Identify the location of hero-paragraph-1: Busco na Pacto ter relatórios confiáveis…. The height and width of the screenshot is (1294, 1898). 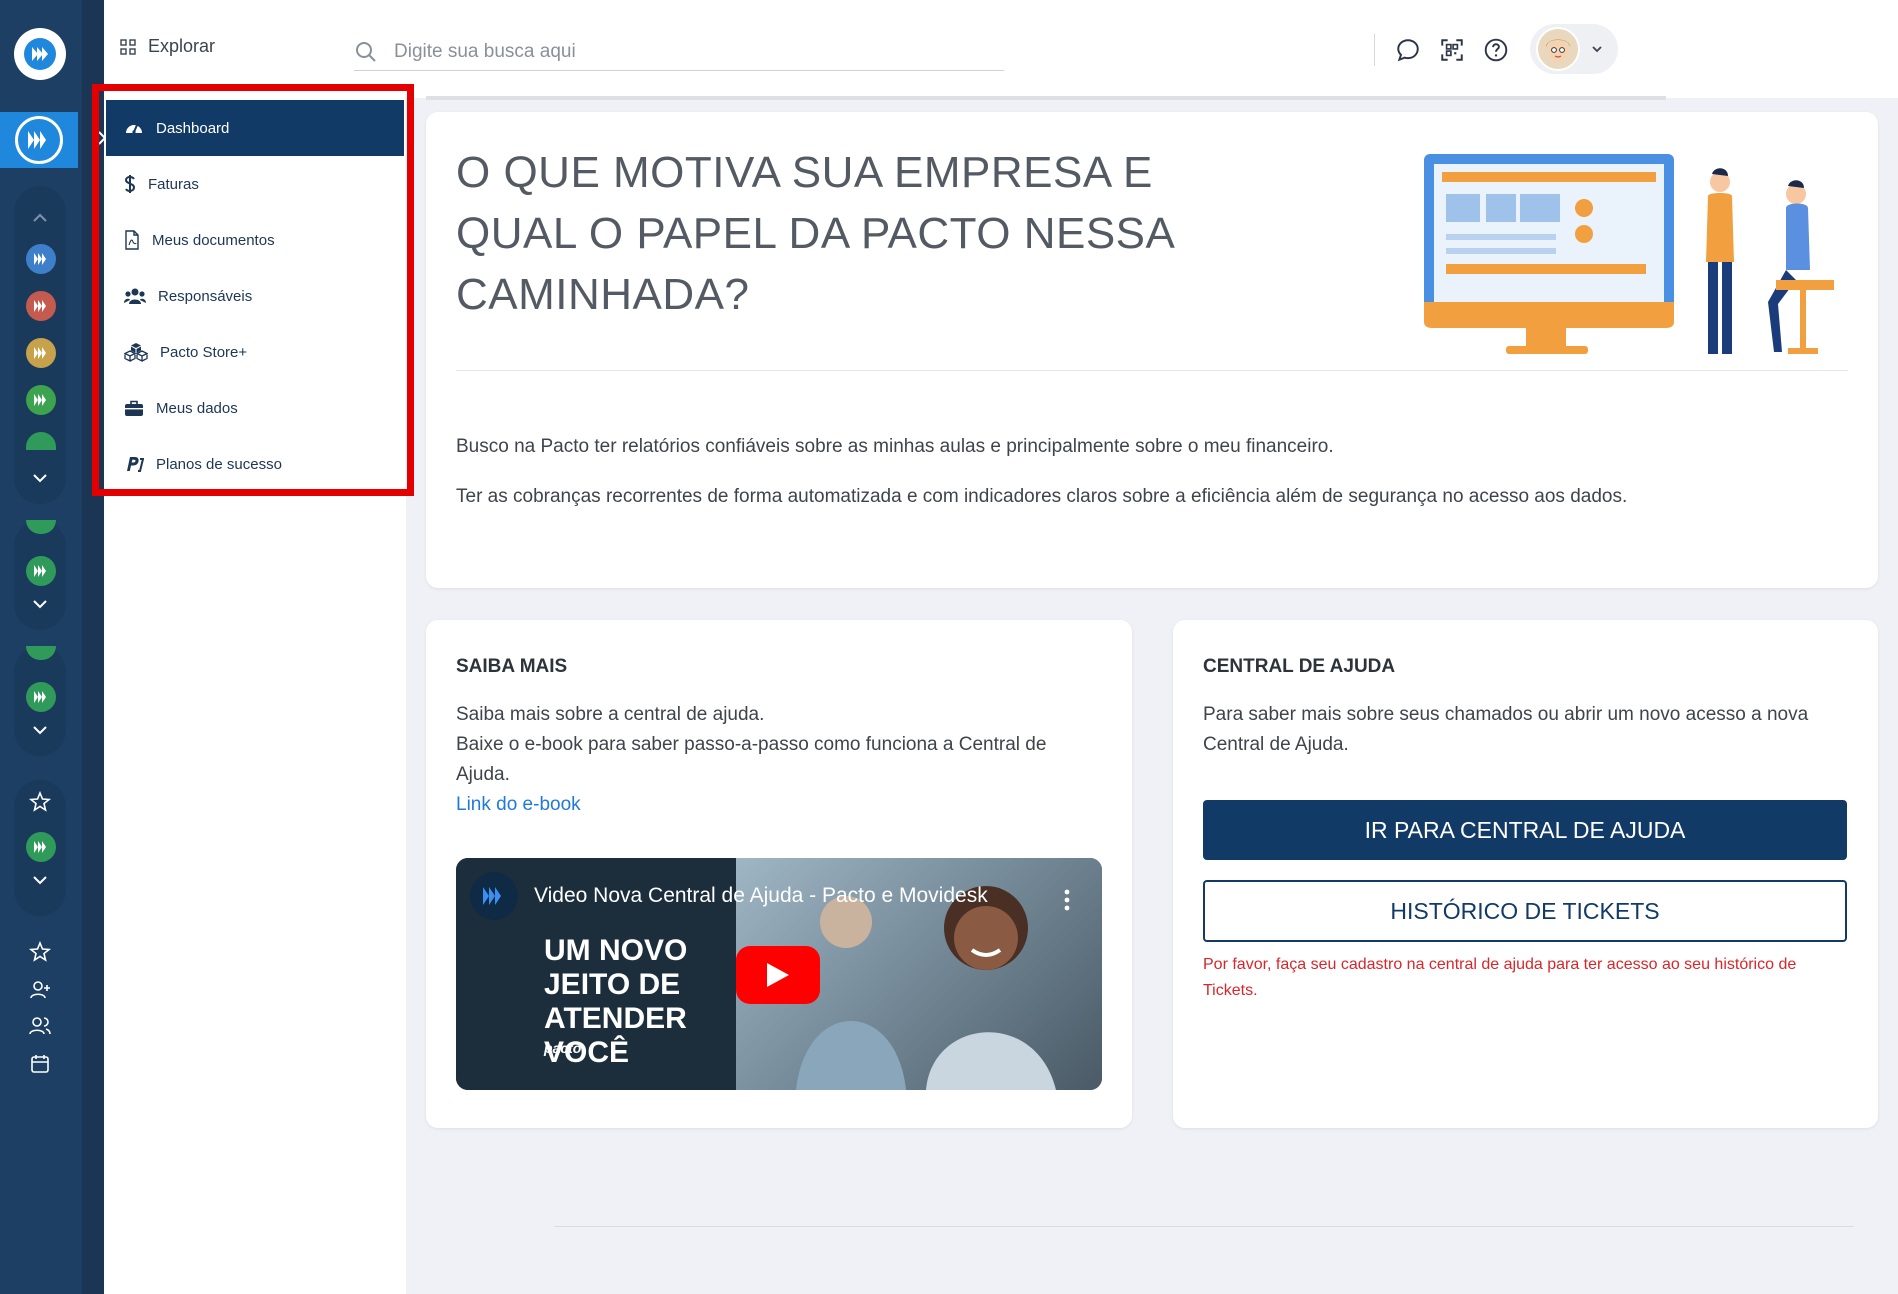
(895, 446).